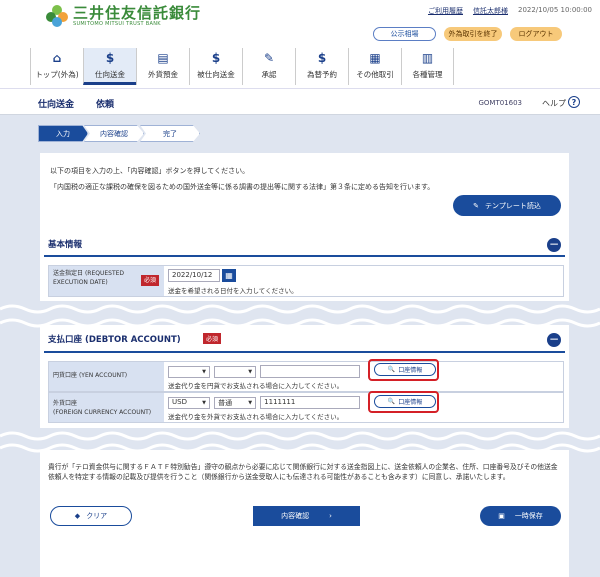  What do you see at coordinates (330, 516) in the screenshot?
I see `chevron-right-icon: ›` at bounding box center [330, 516].